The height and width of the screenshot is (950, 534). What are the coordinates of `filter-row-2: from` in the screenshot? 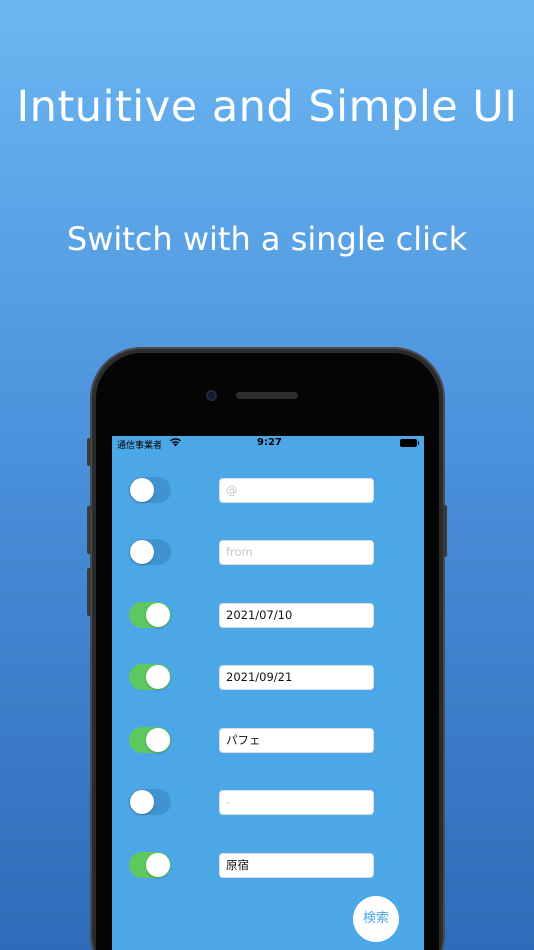 It's located at (268, 553).